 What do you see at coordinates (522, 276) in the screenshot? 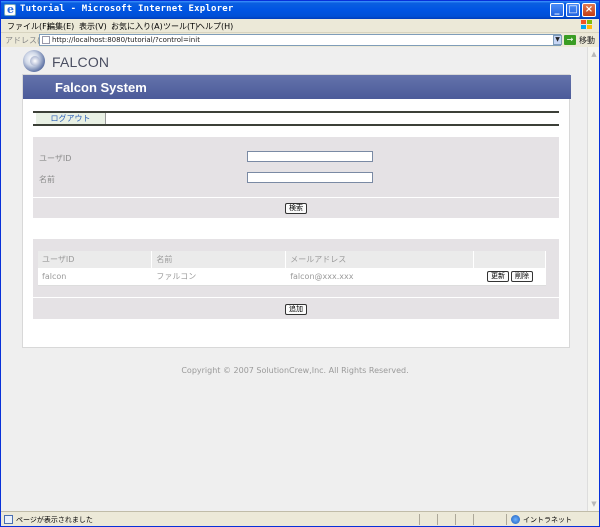
I see `delete-button: 削除` at bounding box center [522, 276].